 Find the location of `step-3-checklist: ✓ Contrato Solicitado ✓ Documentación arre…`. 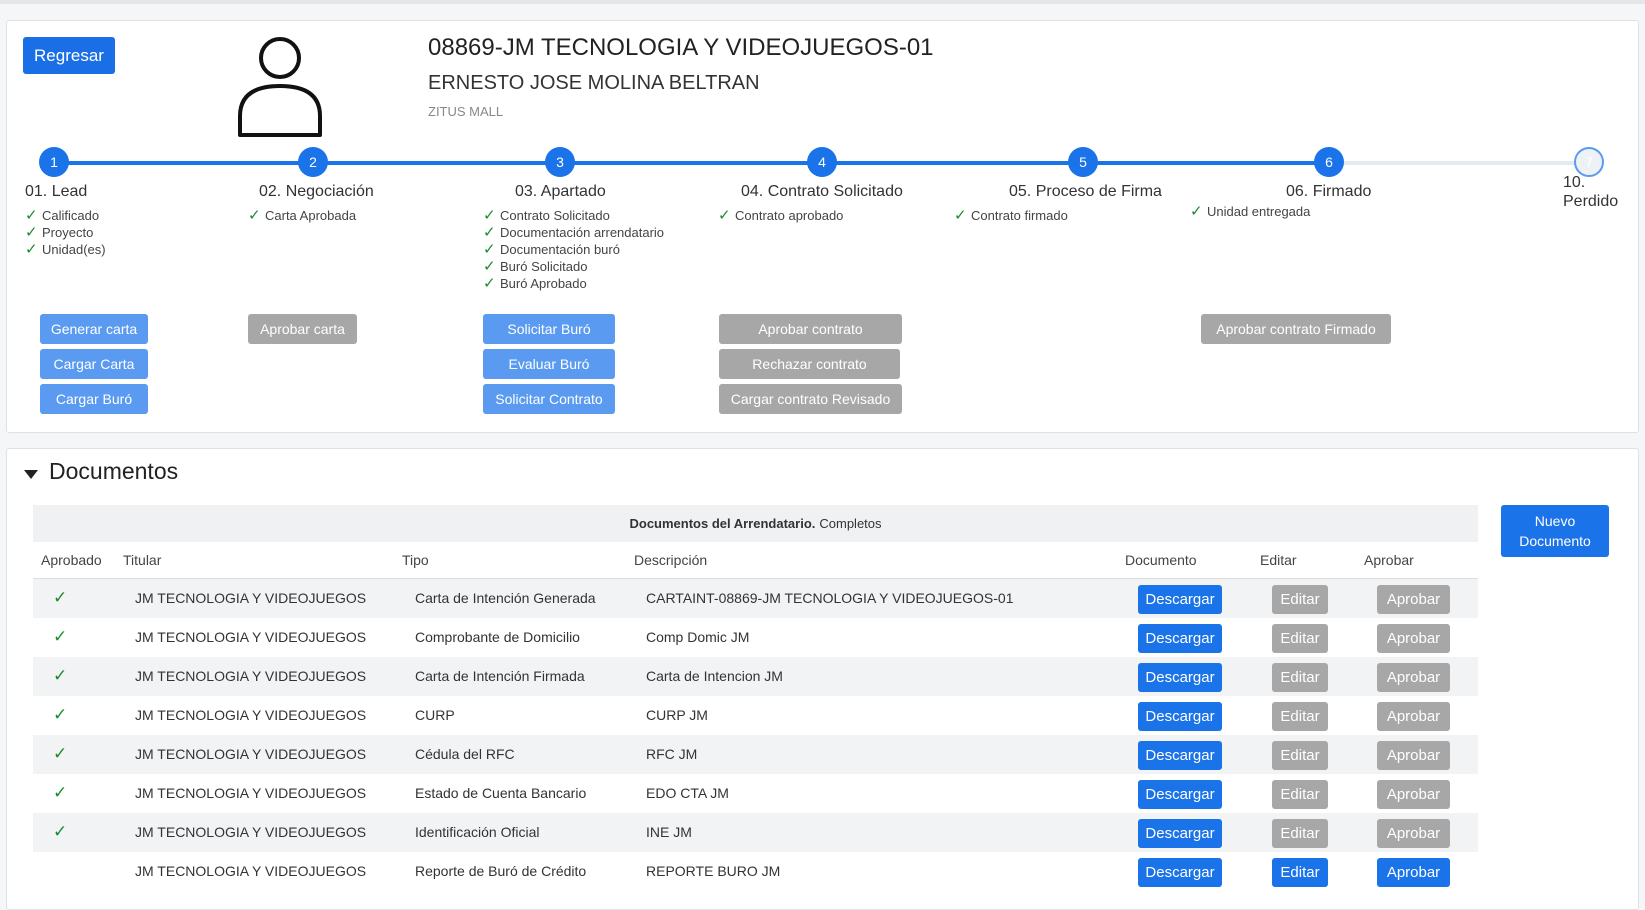

step-3-checklist: ✓ Contrato Solicitado ✓ Documentación arre… is located at coordinates (573, 249).